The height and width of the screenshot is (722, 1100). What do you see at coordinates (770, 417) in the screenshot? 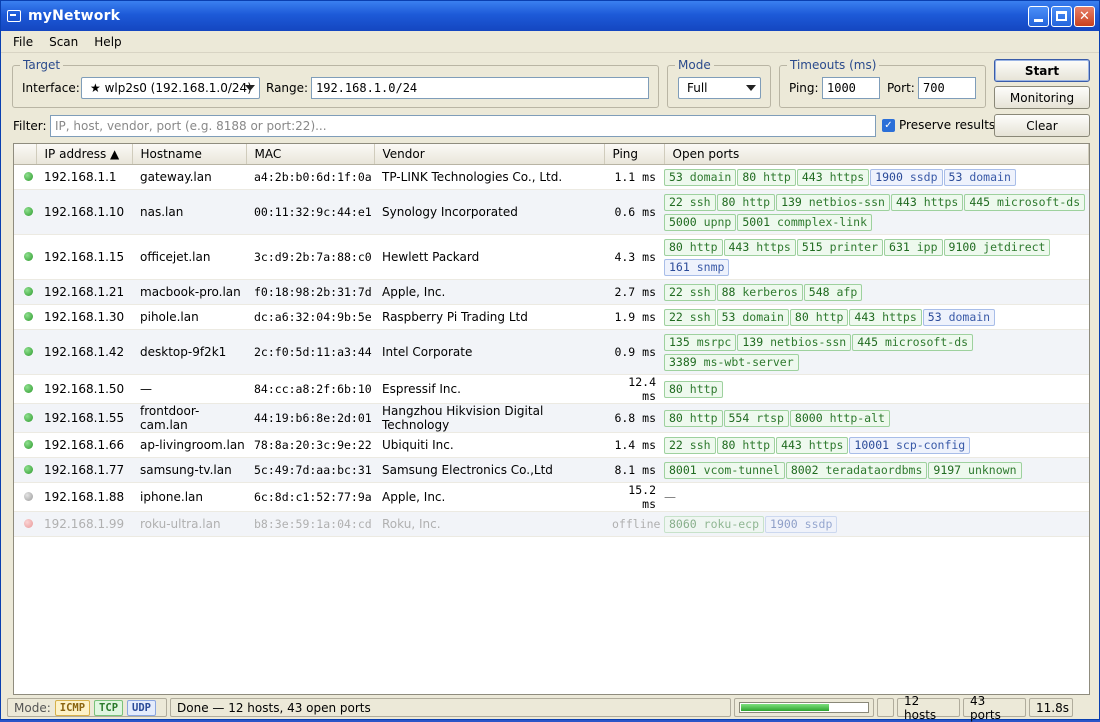
I see `port-service: rtsp` at bounding box center [770, 417].